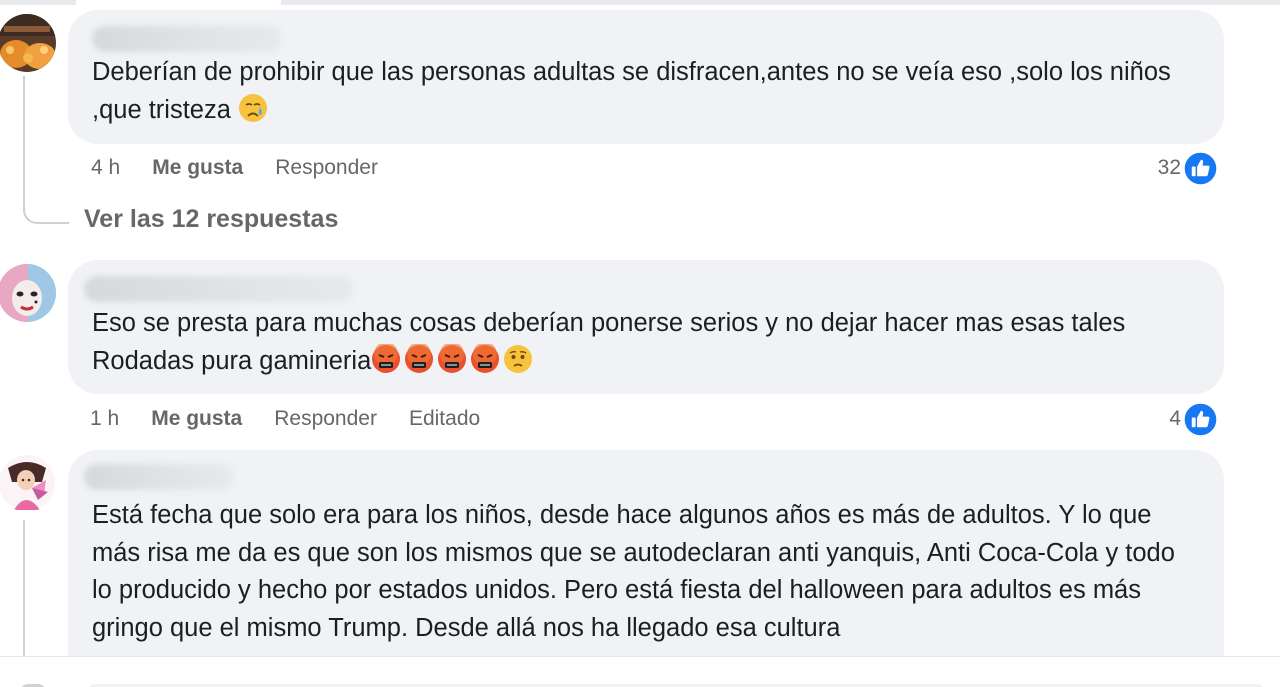 This screenshot has width=1280, height=687. Describe the element at coordinates (444, 419) in the screenshot. I see `edited-label: Editado` at that location.